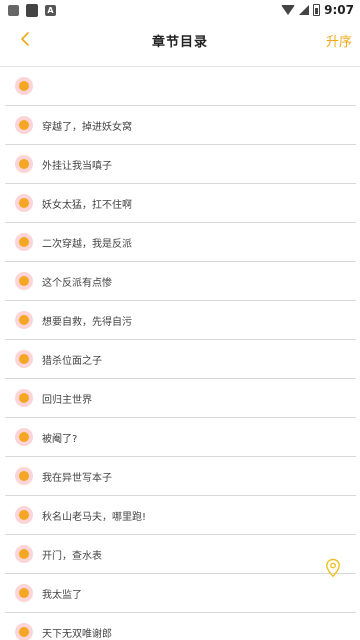  I want to click on back-button, so click(25, 39).